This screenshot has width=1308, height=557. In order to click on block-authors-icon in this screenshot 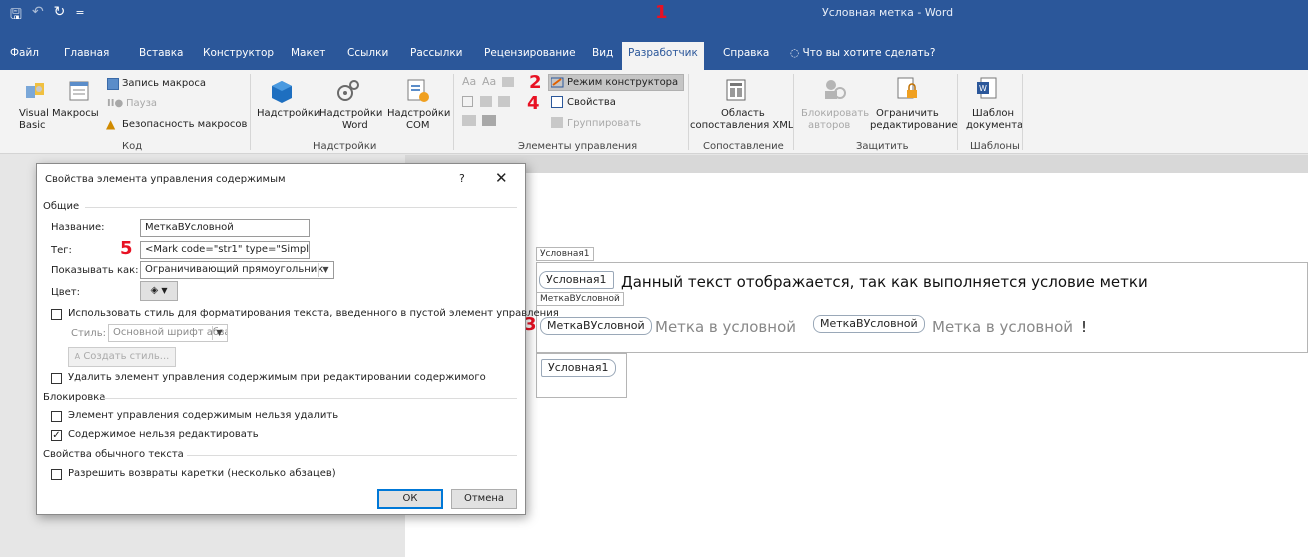, I will do `click(835, 90)`.